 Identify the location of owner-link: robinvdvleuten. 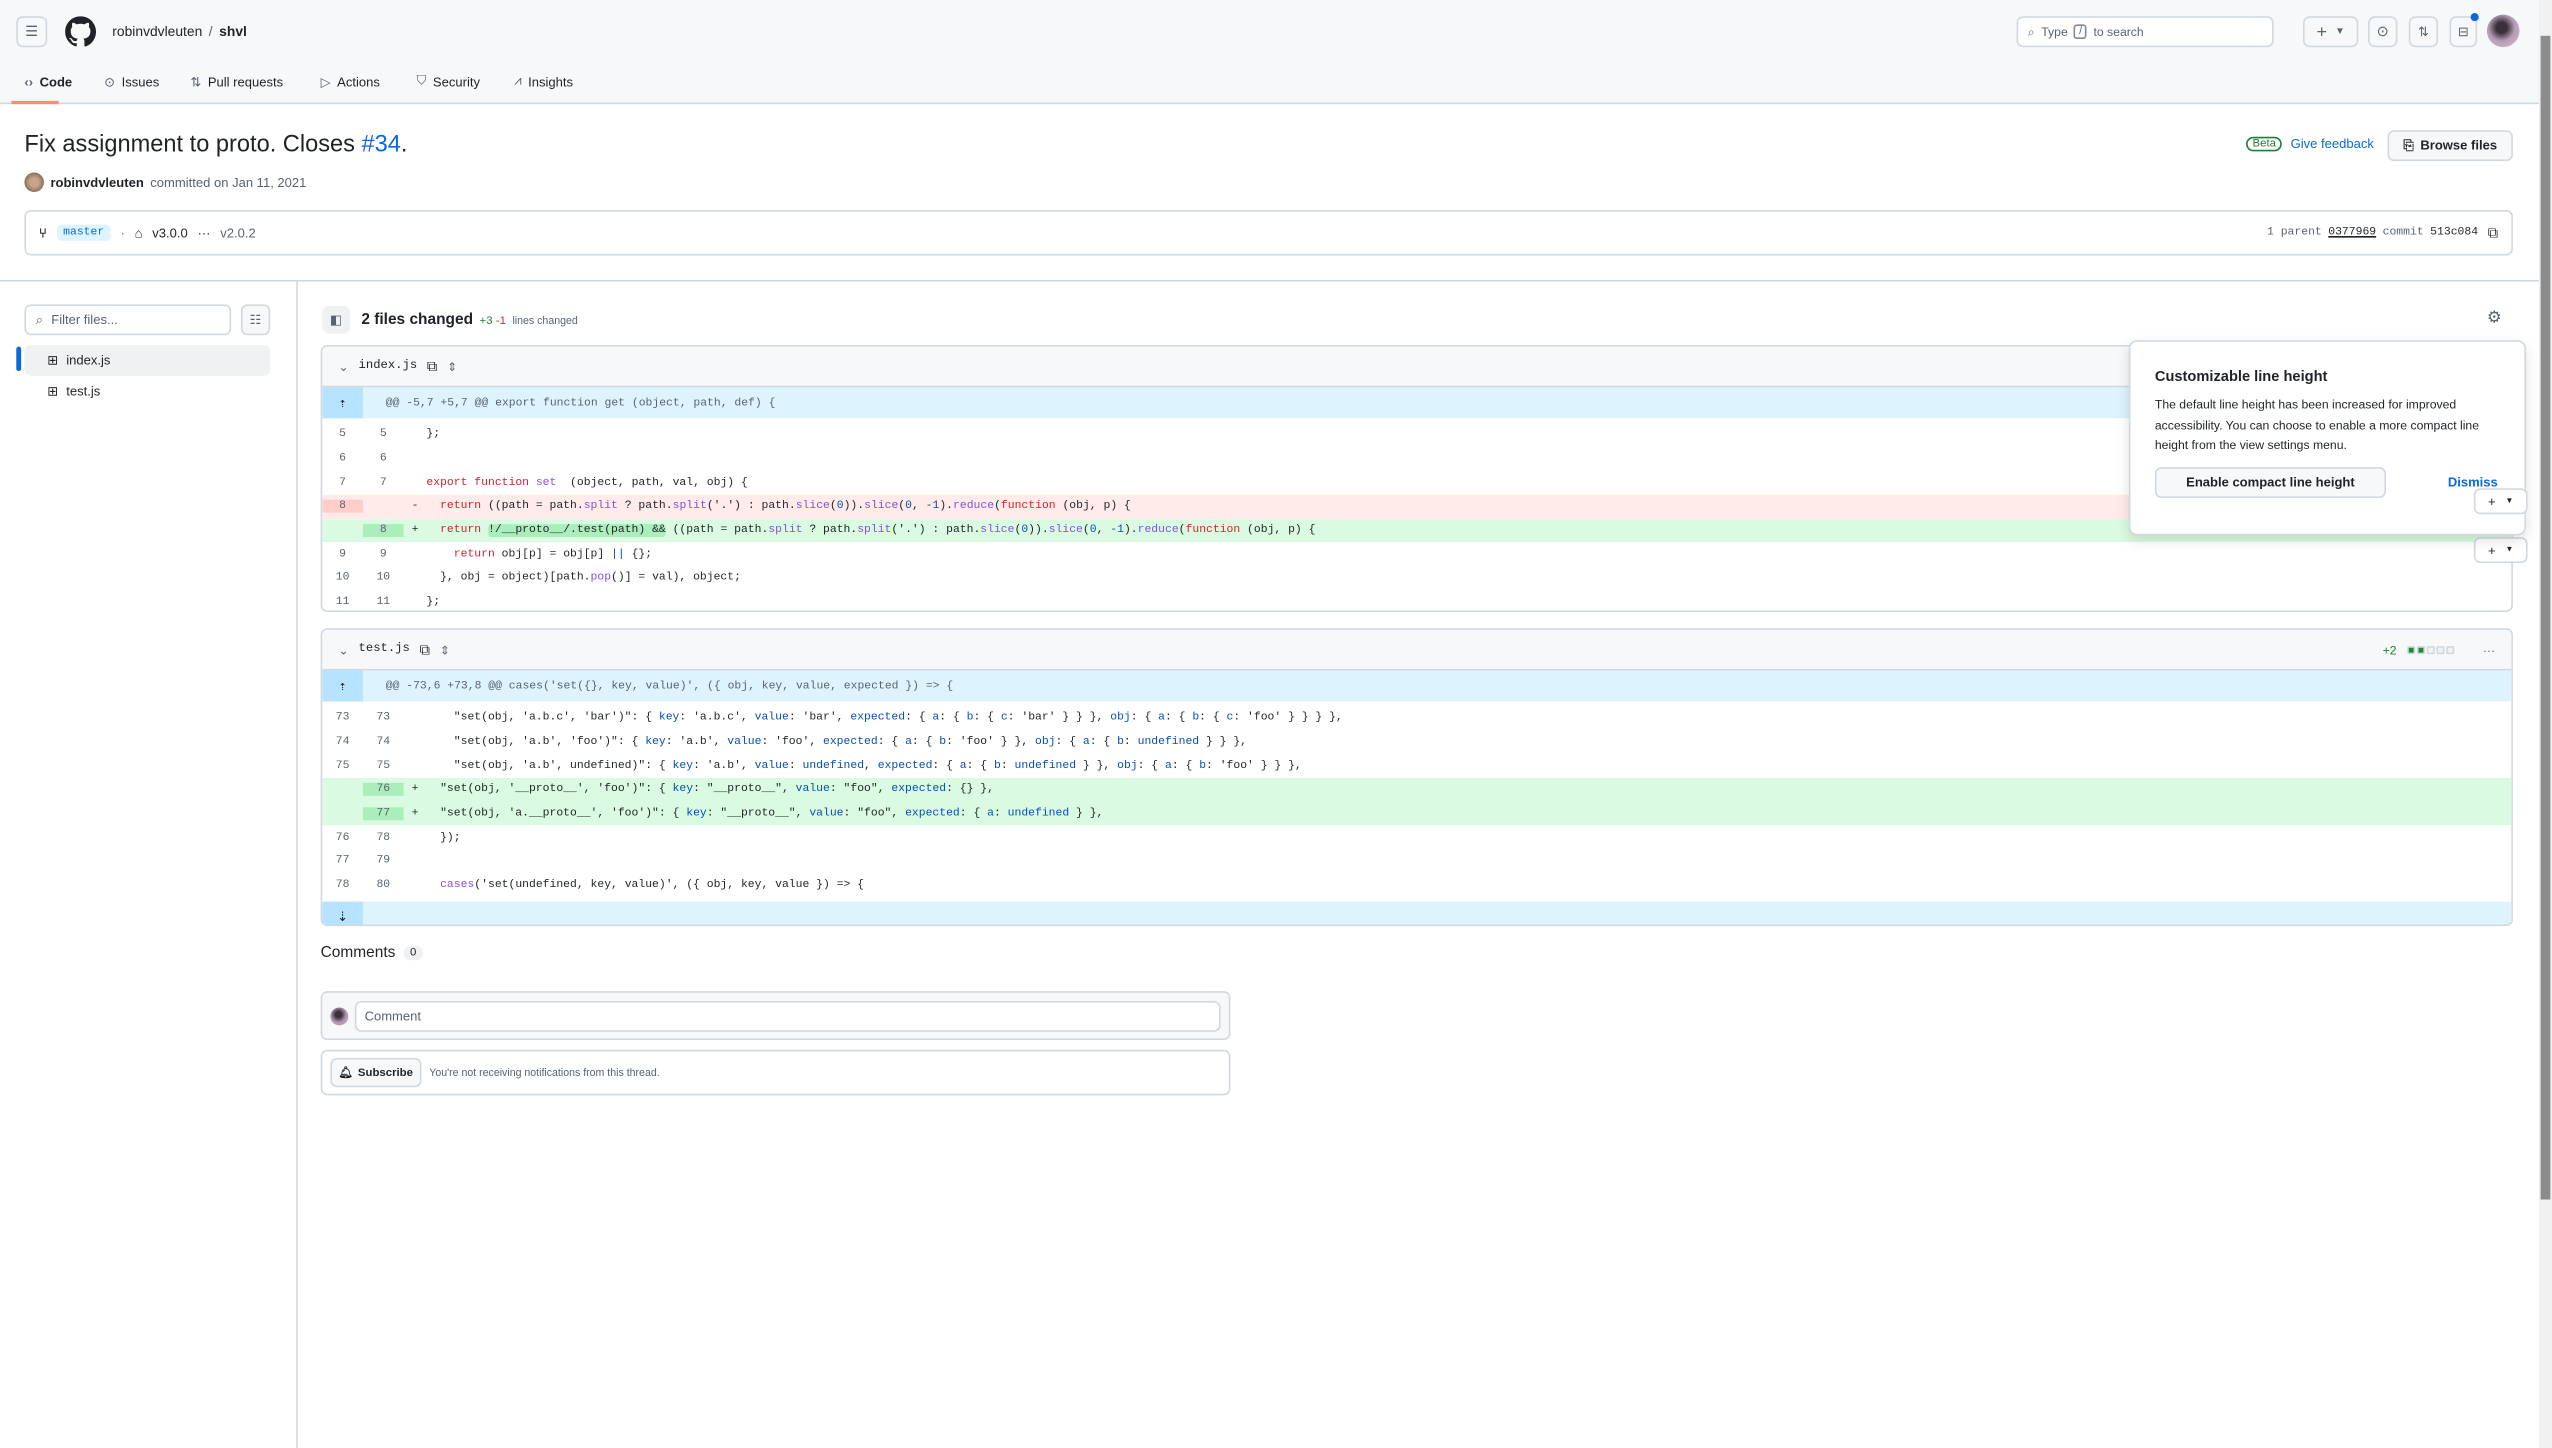
(157, 31).